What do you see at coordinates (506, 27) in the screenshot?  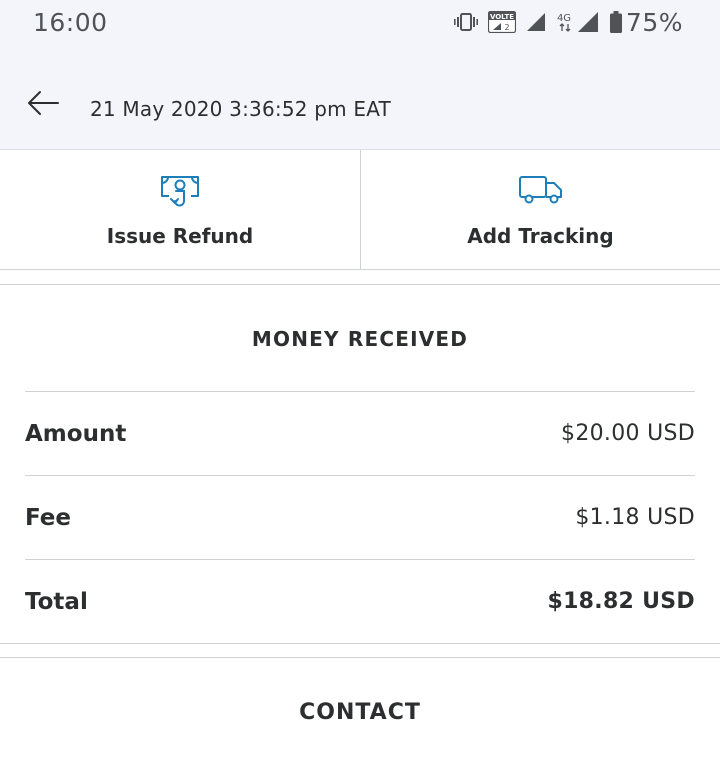 I see `sim-label: 2` at bounding box center [506, 27].